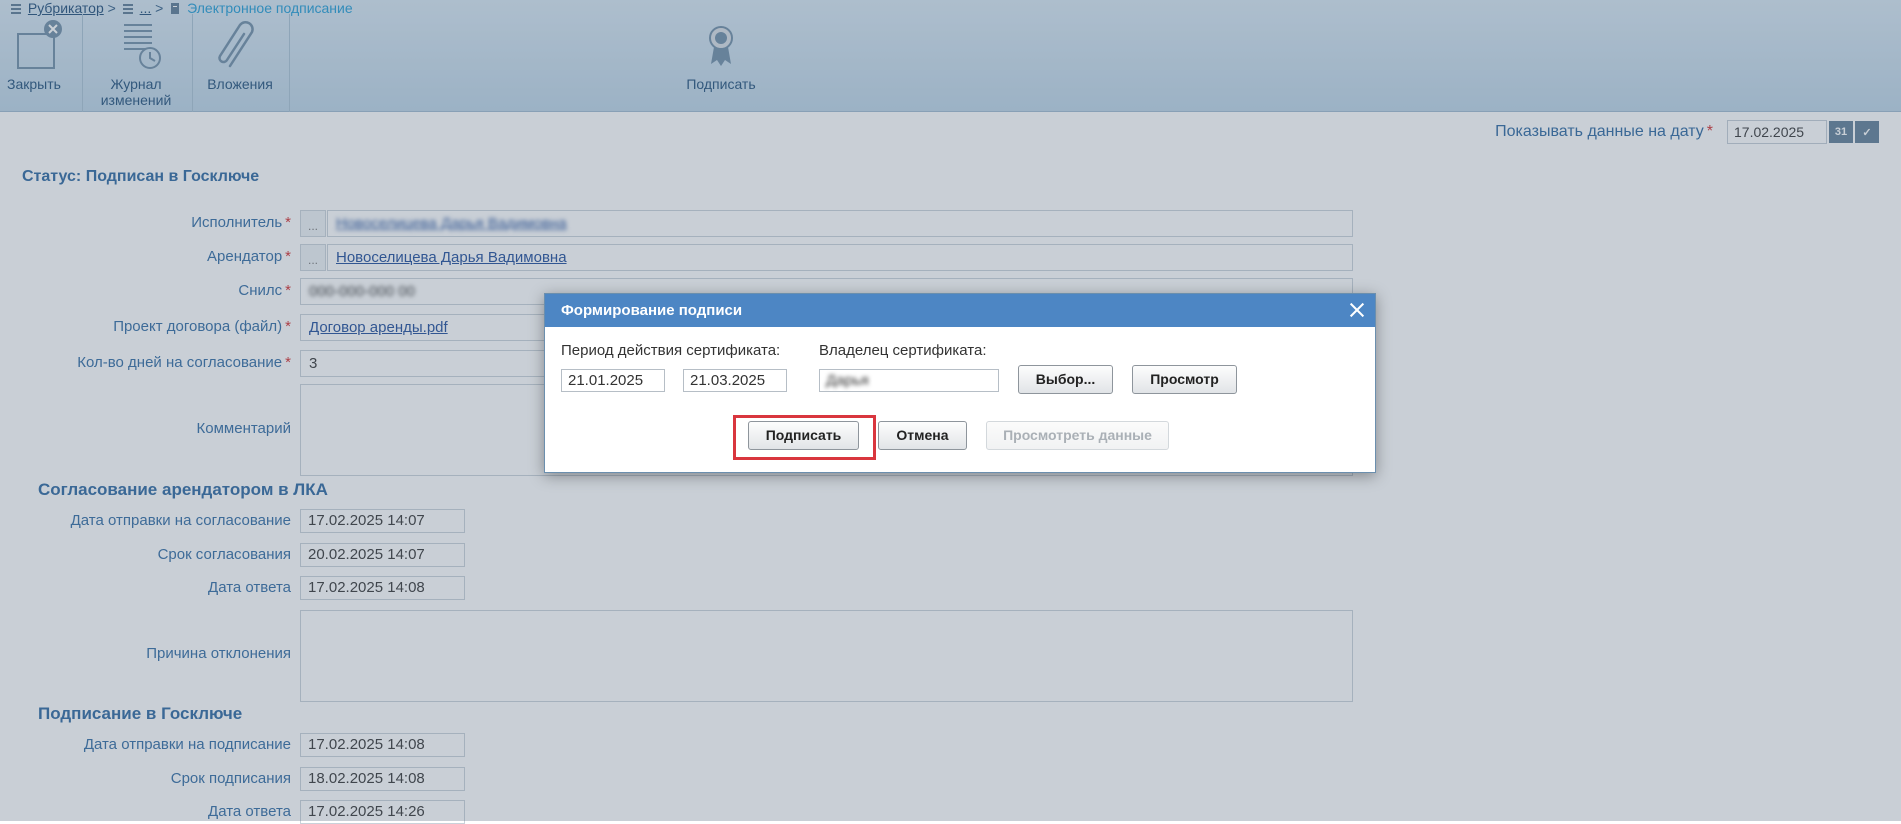 The width and height of the screenshot is (1901, 824). What do you see at coordinates (1077, 435) in the screenshot?
I see `view-data-button: Просмотреть данные` at bounding box center [1077, 435].